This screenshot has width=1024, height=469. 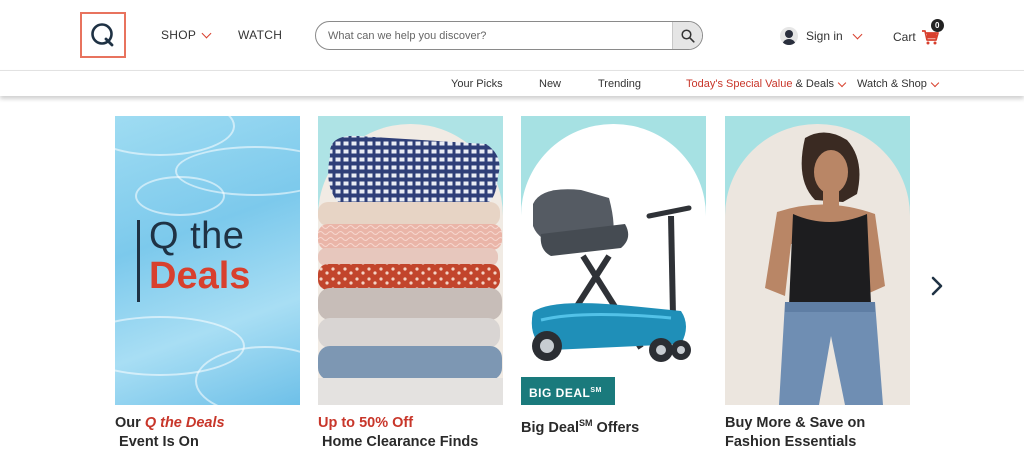 I want to click on shop-label: SHOP, so click(x=179, y=35).